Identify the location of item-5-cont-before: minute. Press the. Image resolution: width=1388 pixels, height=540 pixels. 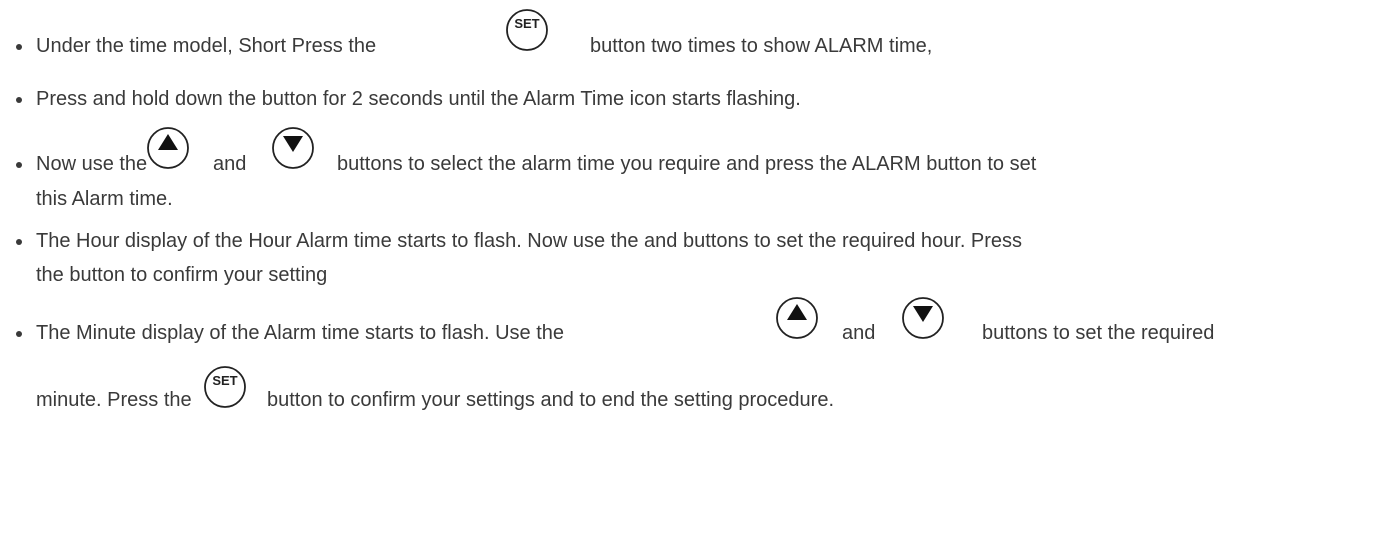
(114, 400).